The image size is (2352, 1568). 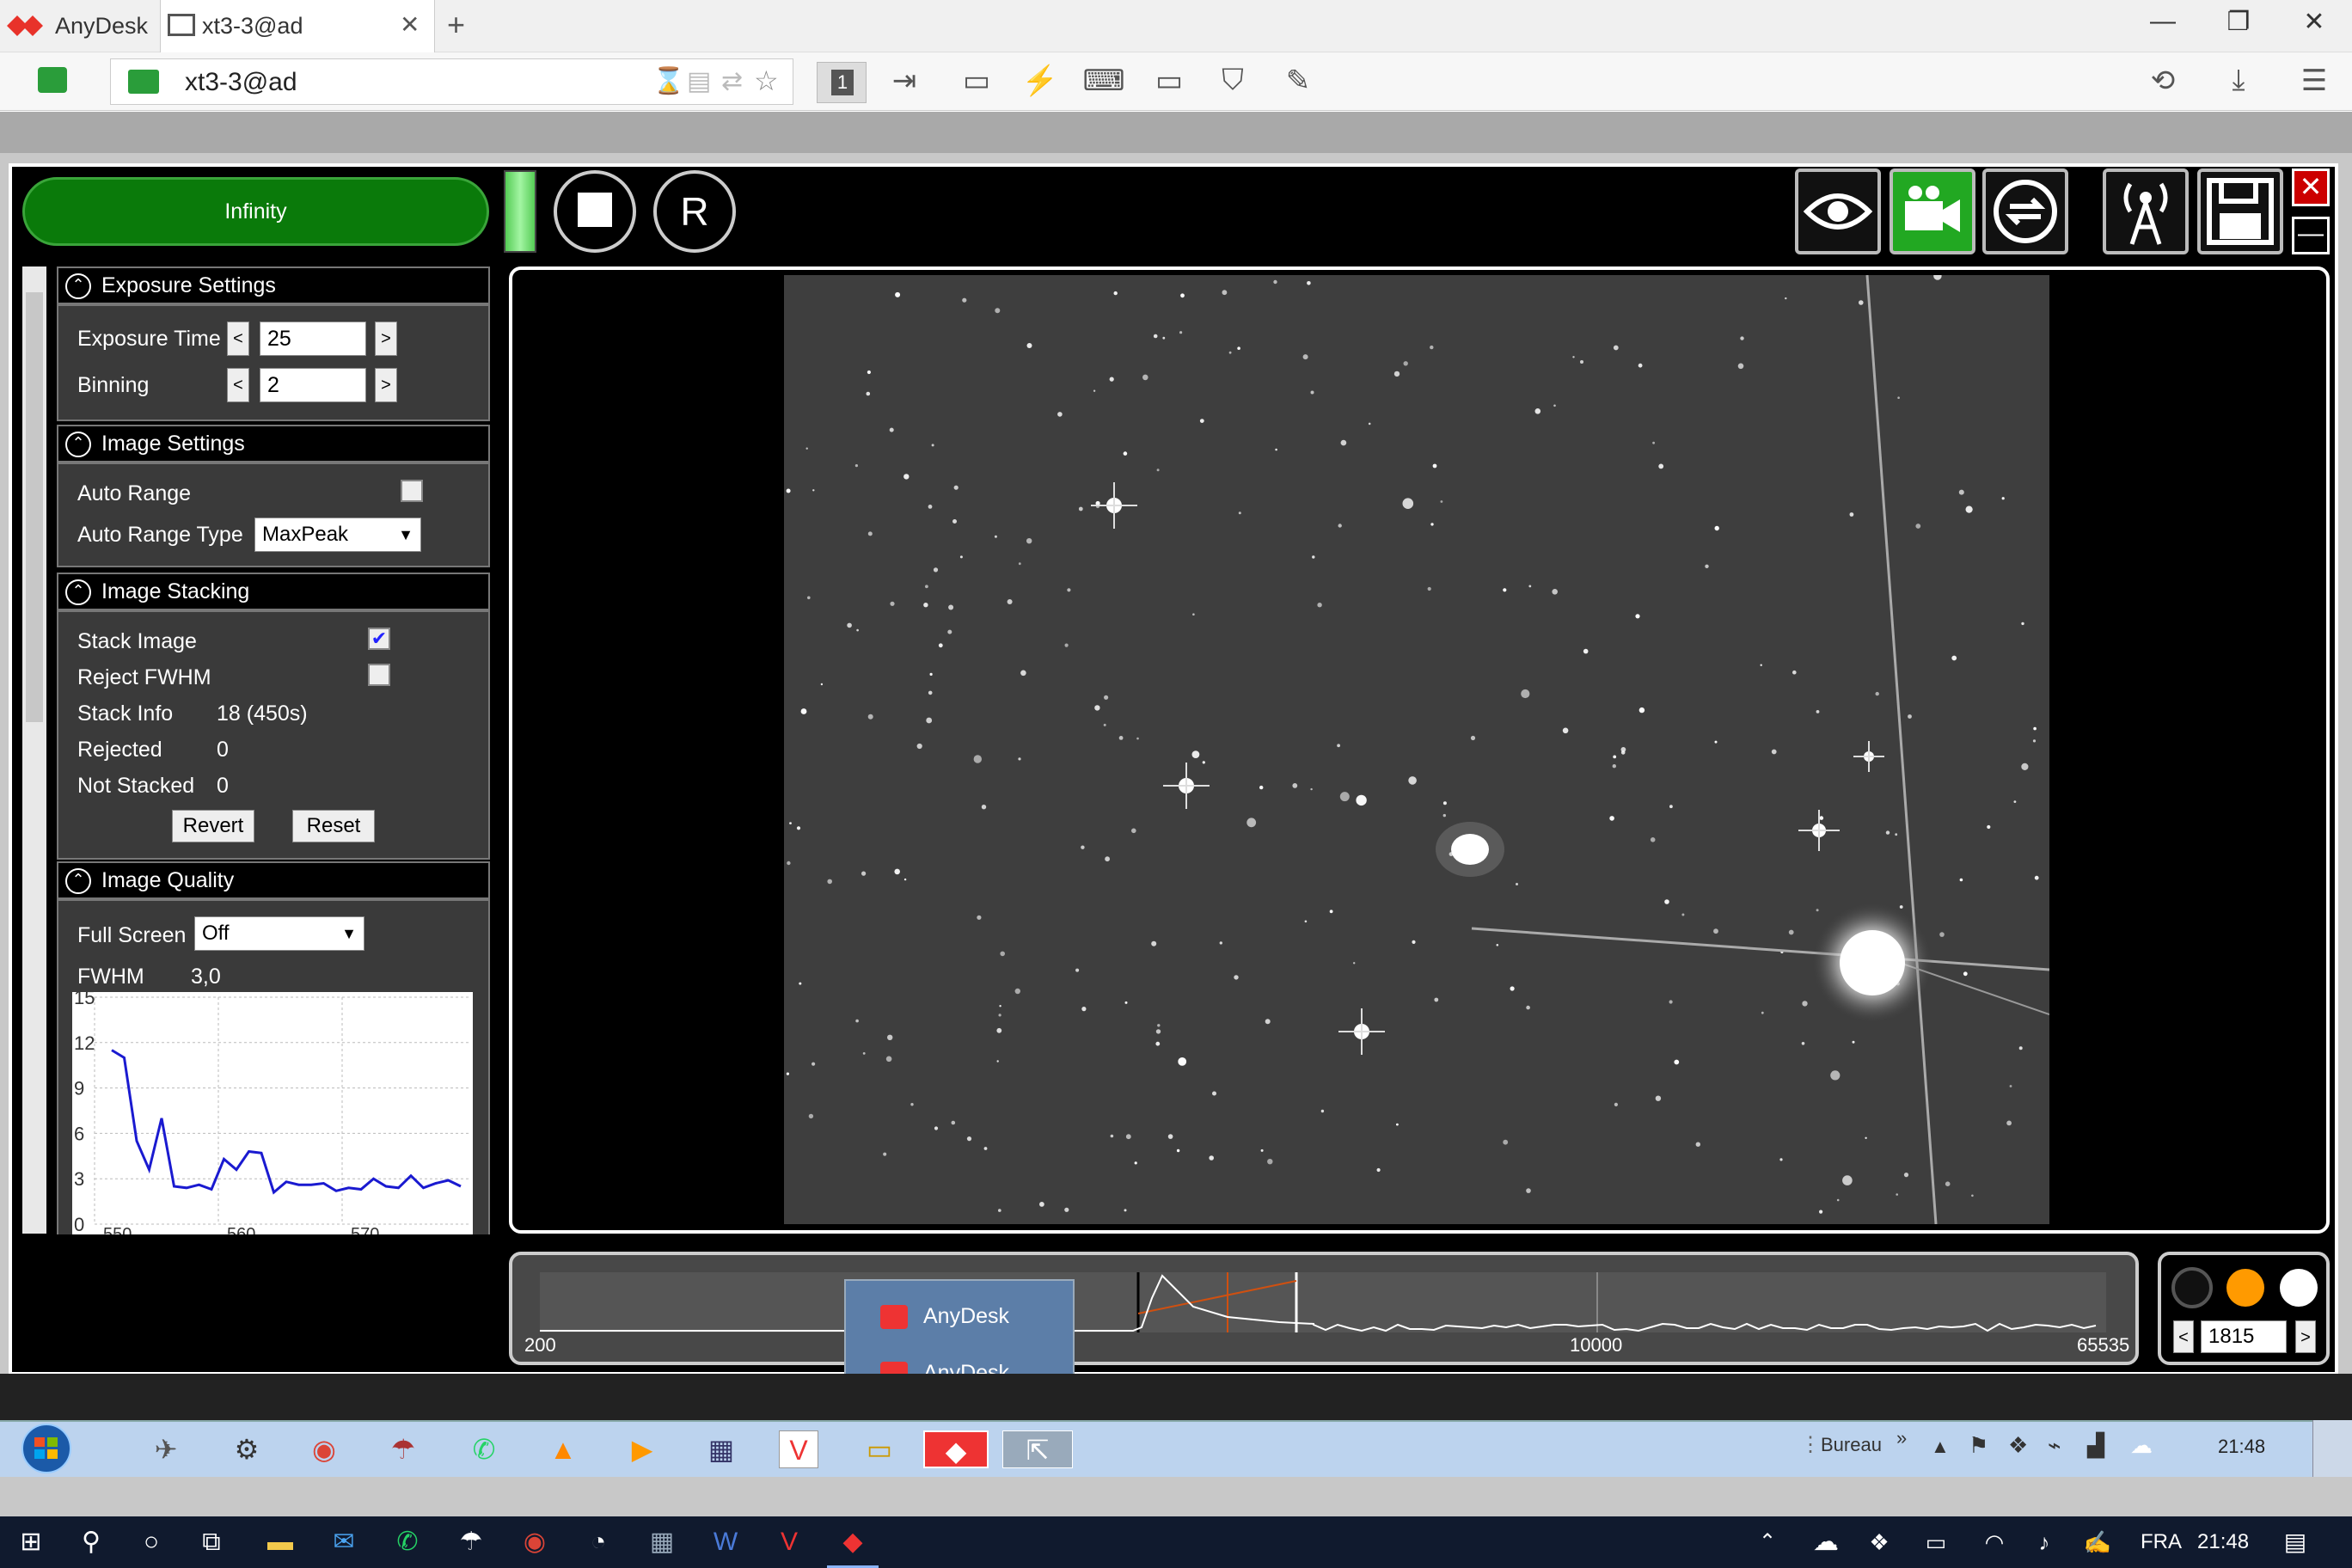 I want to click on onedrive-icon: ☁, so click(x=1826, y=1542).